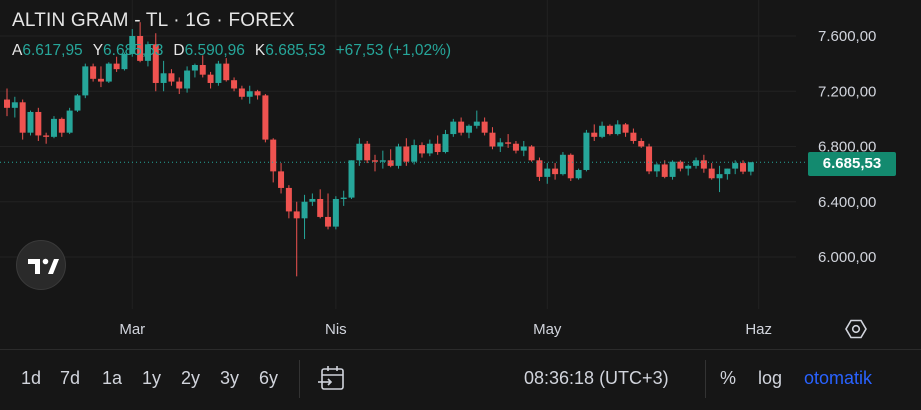 This screenshot has width=921, height=410. What do you see at coordinates (336, 329) in the screenshot?
I see `x-tick-label: Nis` at bounding box center [336, 329].